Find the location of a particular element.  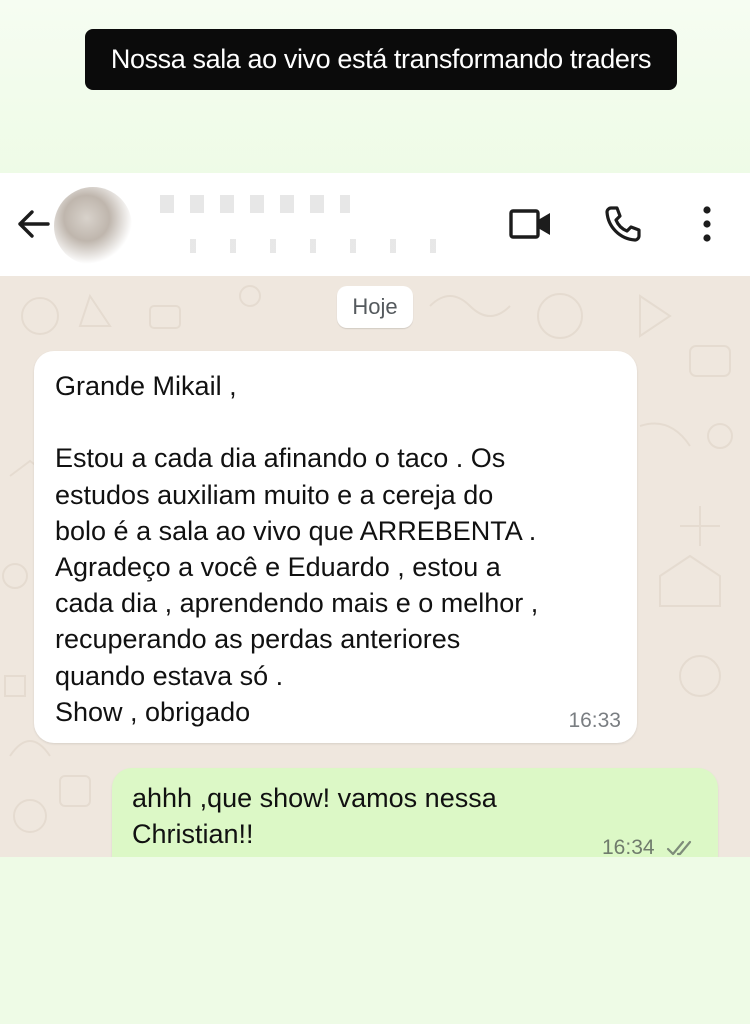

phone-icon is located at coordinates (623, 224).